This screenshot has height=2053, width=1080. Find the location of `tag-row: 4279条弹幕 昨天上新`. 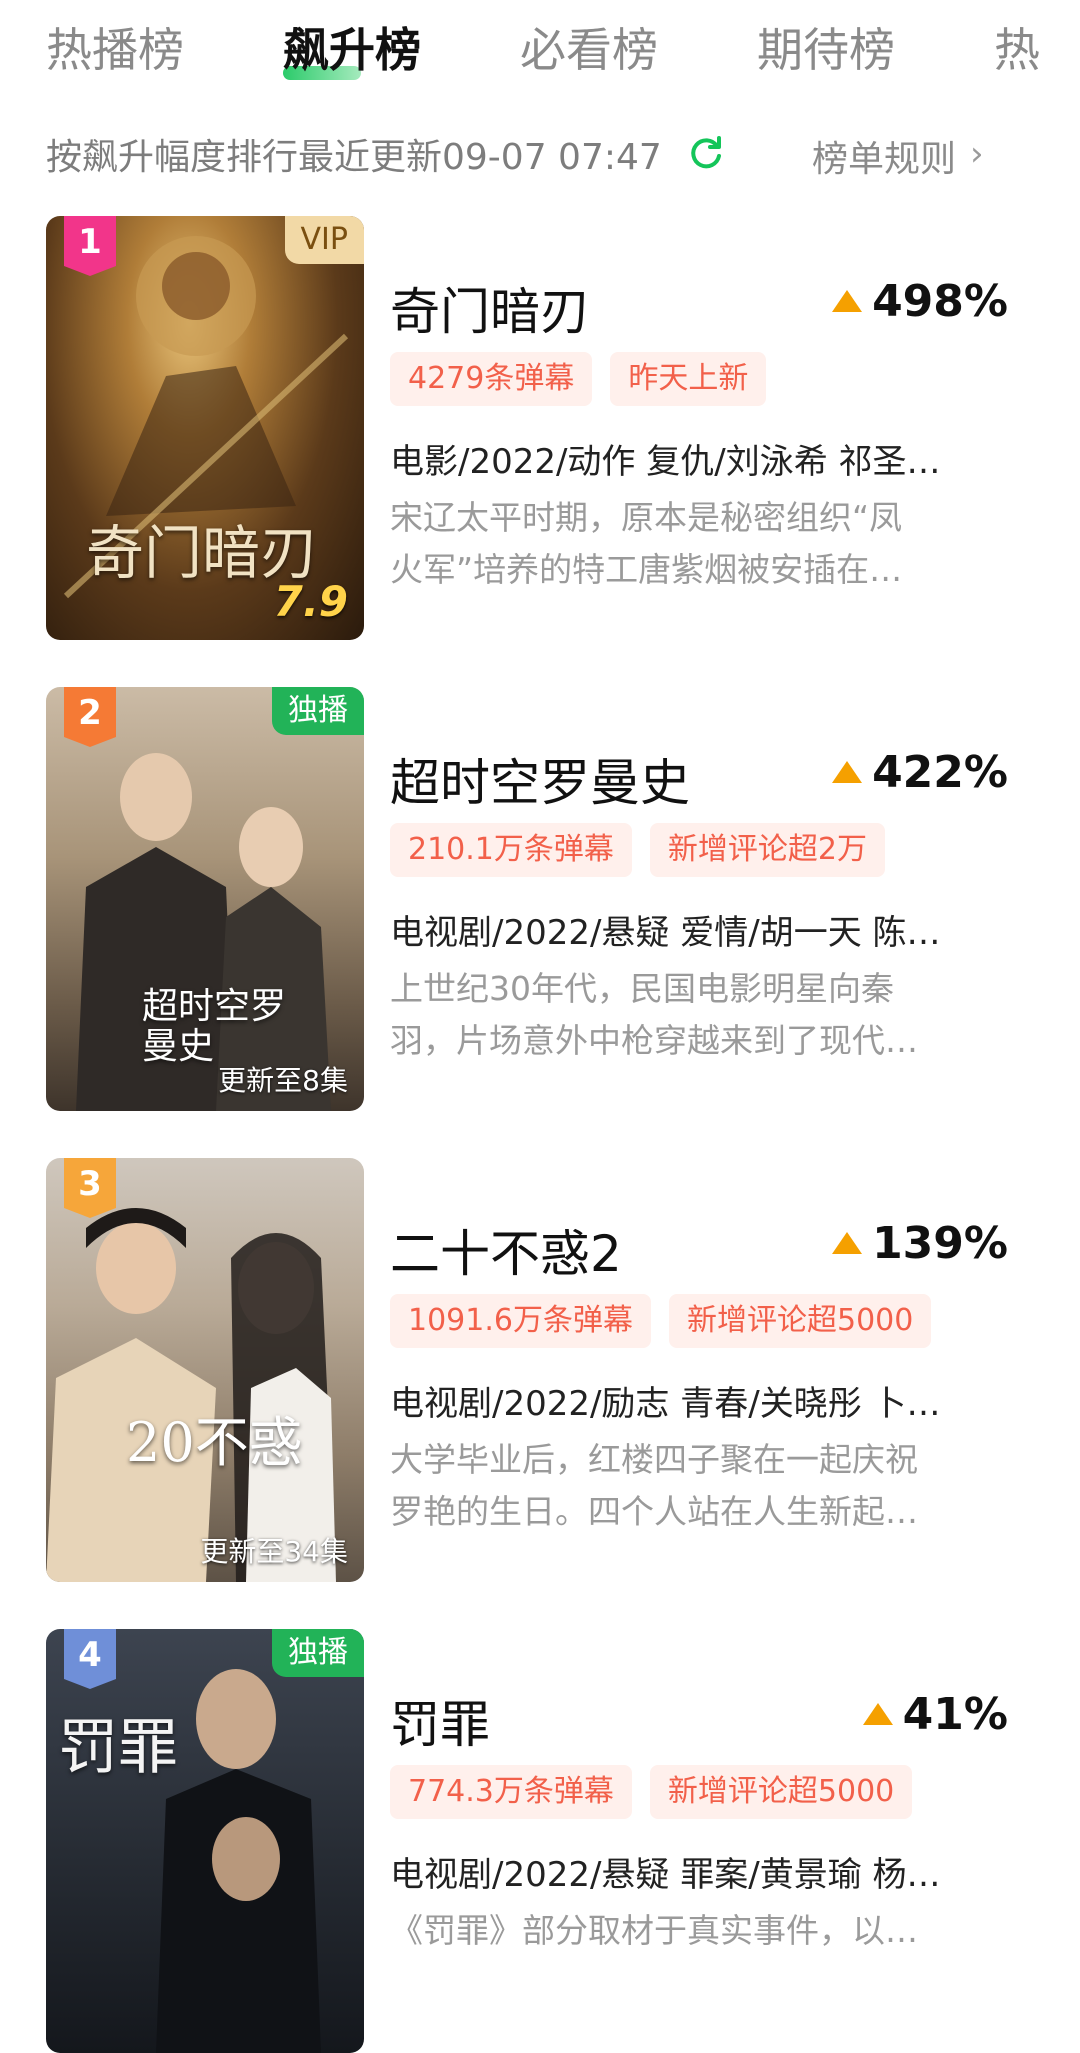

tag-row: 4279条弹幕 昨天上新 is located at coordinates (587, 380).